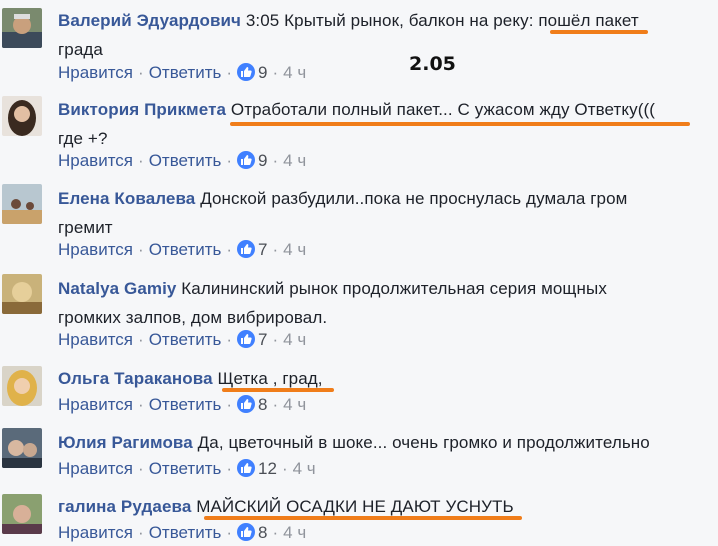  Describe the element at coordinates (383, 378) in the screenshot. I see `comment-text: Ольга Тараканова Щетка , град,` at that location.